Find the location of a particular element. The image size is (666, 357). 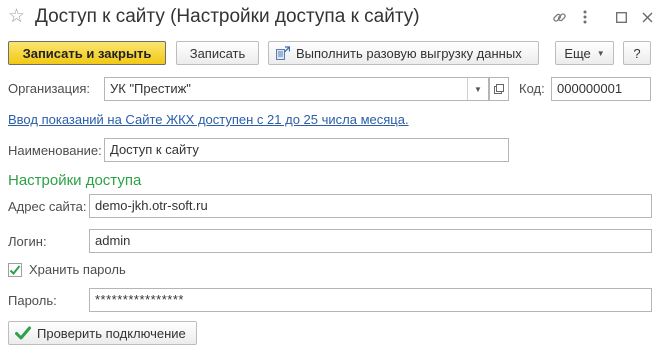

save-button: Записать is located at coordinates (217, 53).